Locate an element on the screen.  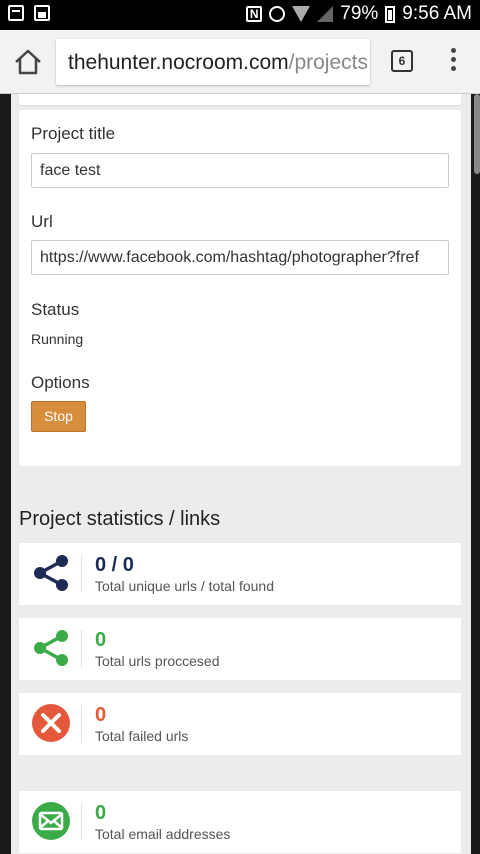
close-circle-icon is located at coordinates (51, 723).